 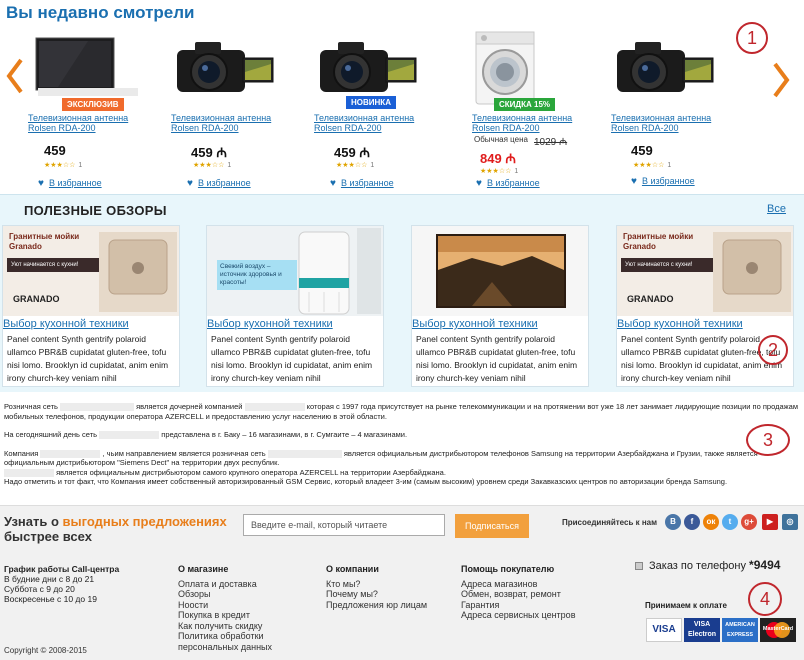 I want to click on youtube-icon: ▶, so click(x=770, y=522).